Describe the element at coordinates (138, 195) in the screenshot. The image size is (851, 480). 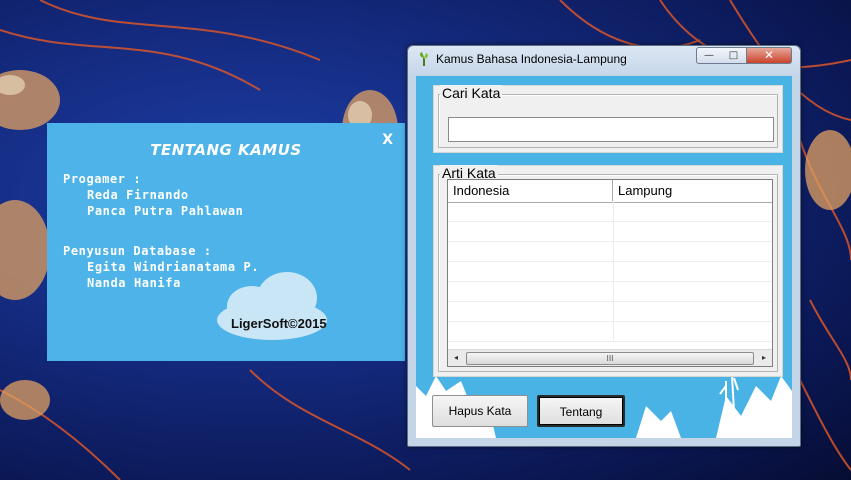
I see `programmer-name: Reda Firnando` at that location.